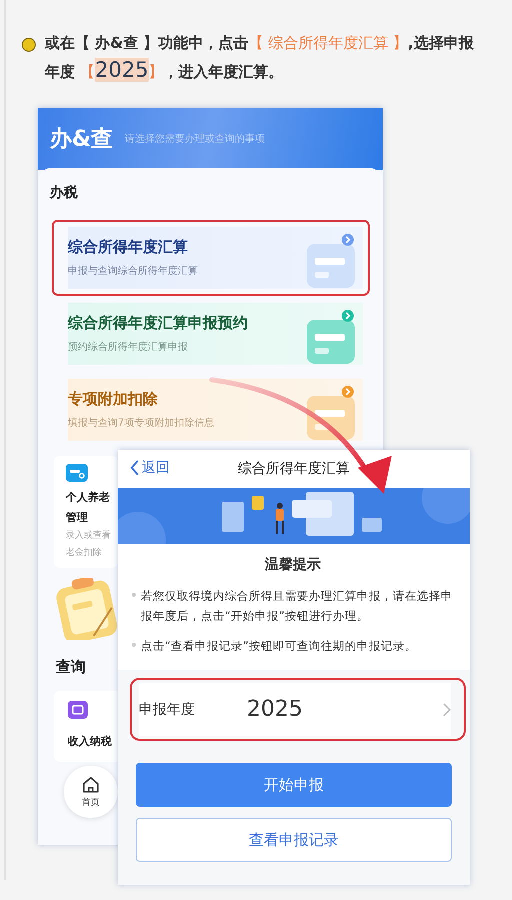  I want to click on tile-title: 收入纳税, so click(90, 742).